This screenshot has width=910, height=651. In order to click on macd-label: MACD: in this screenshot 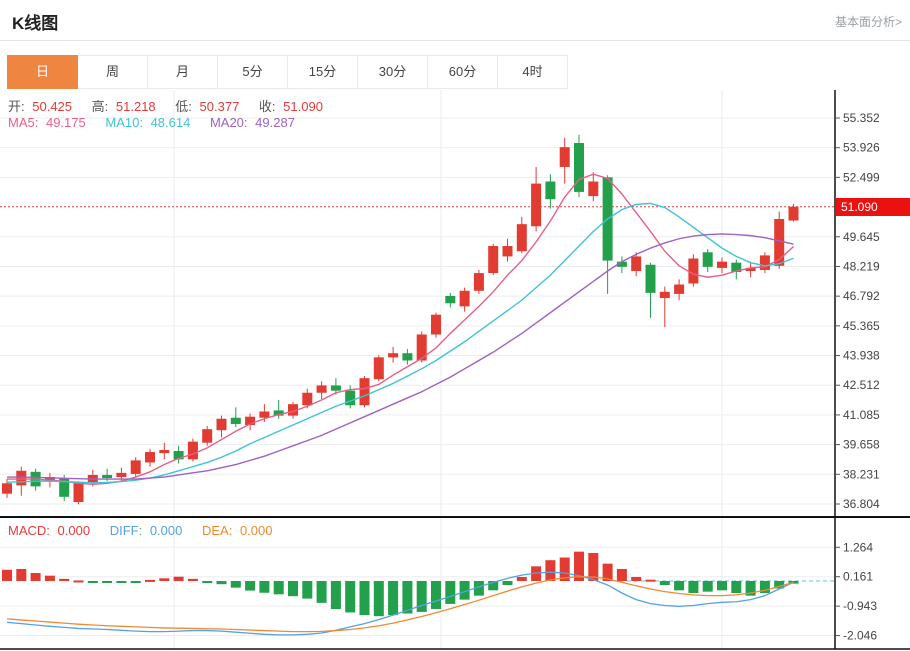, I will do `click(29, 530)`.